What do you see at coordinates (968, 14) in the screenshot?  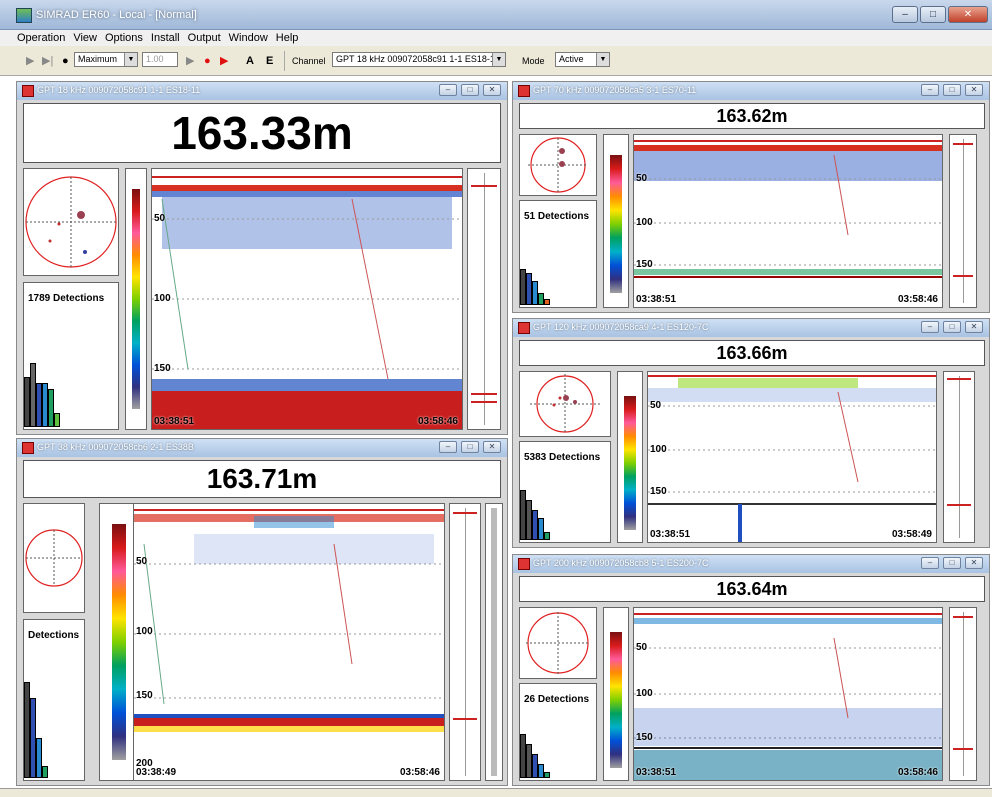 I see `close-button: ✕` at bounding box center [968, 14].